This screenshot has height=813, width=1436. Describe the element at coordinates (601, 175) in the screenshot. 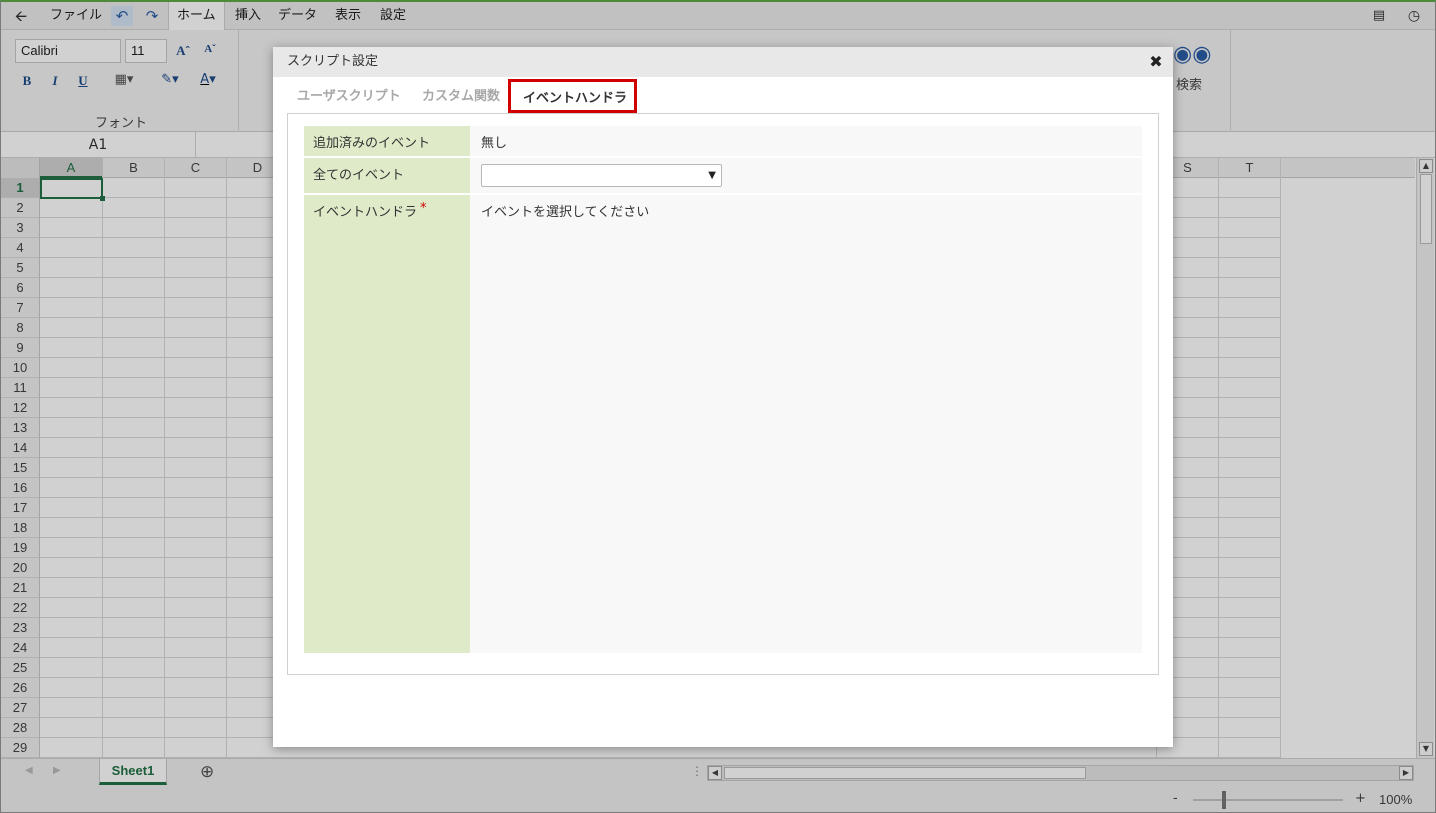

I see `event-select: ▼` at that location.